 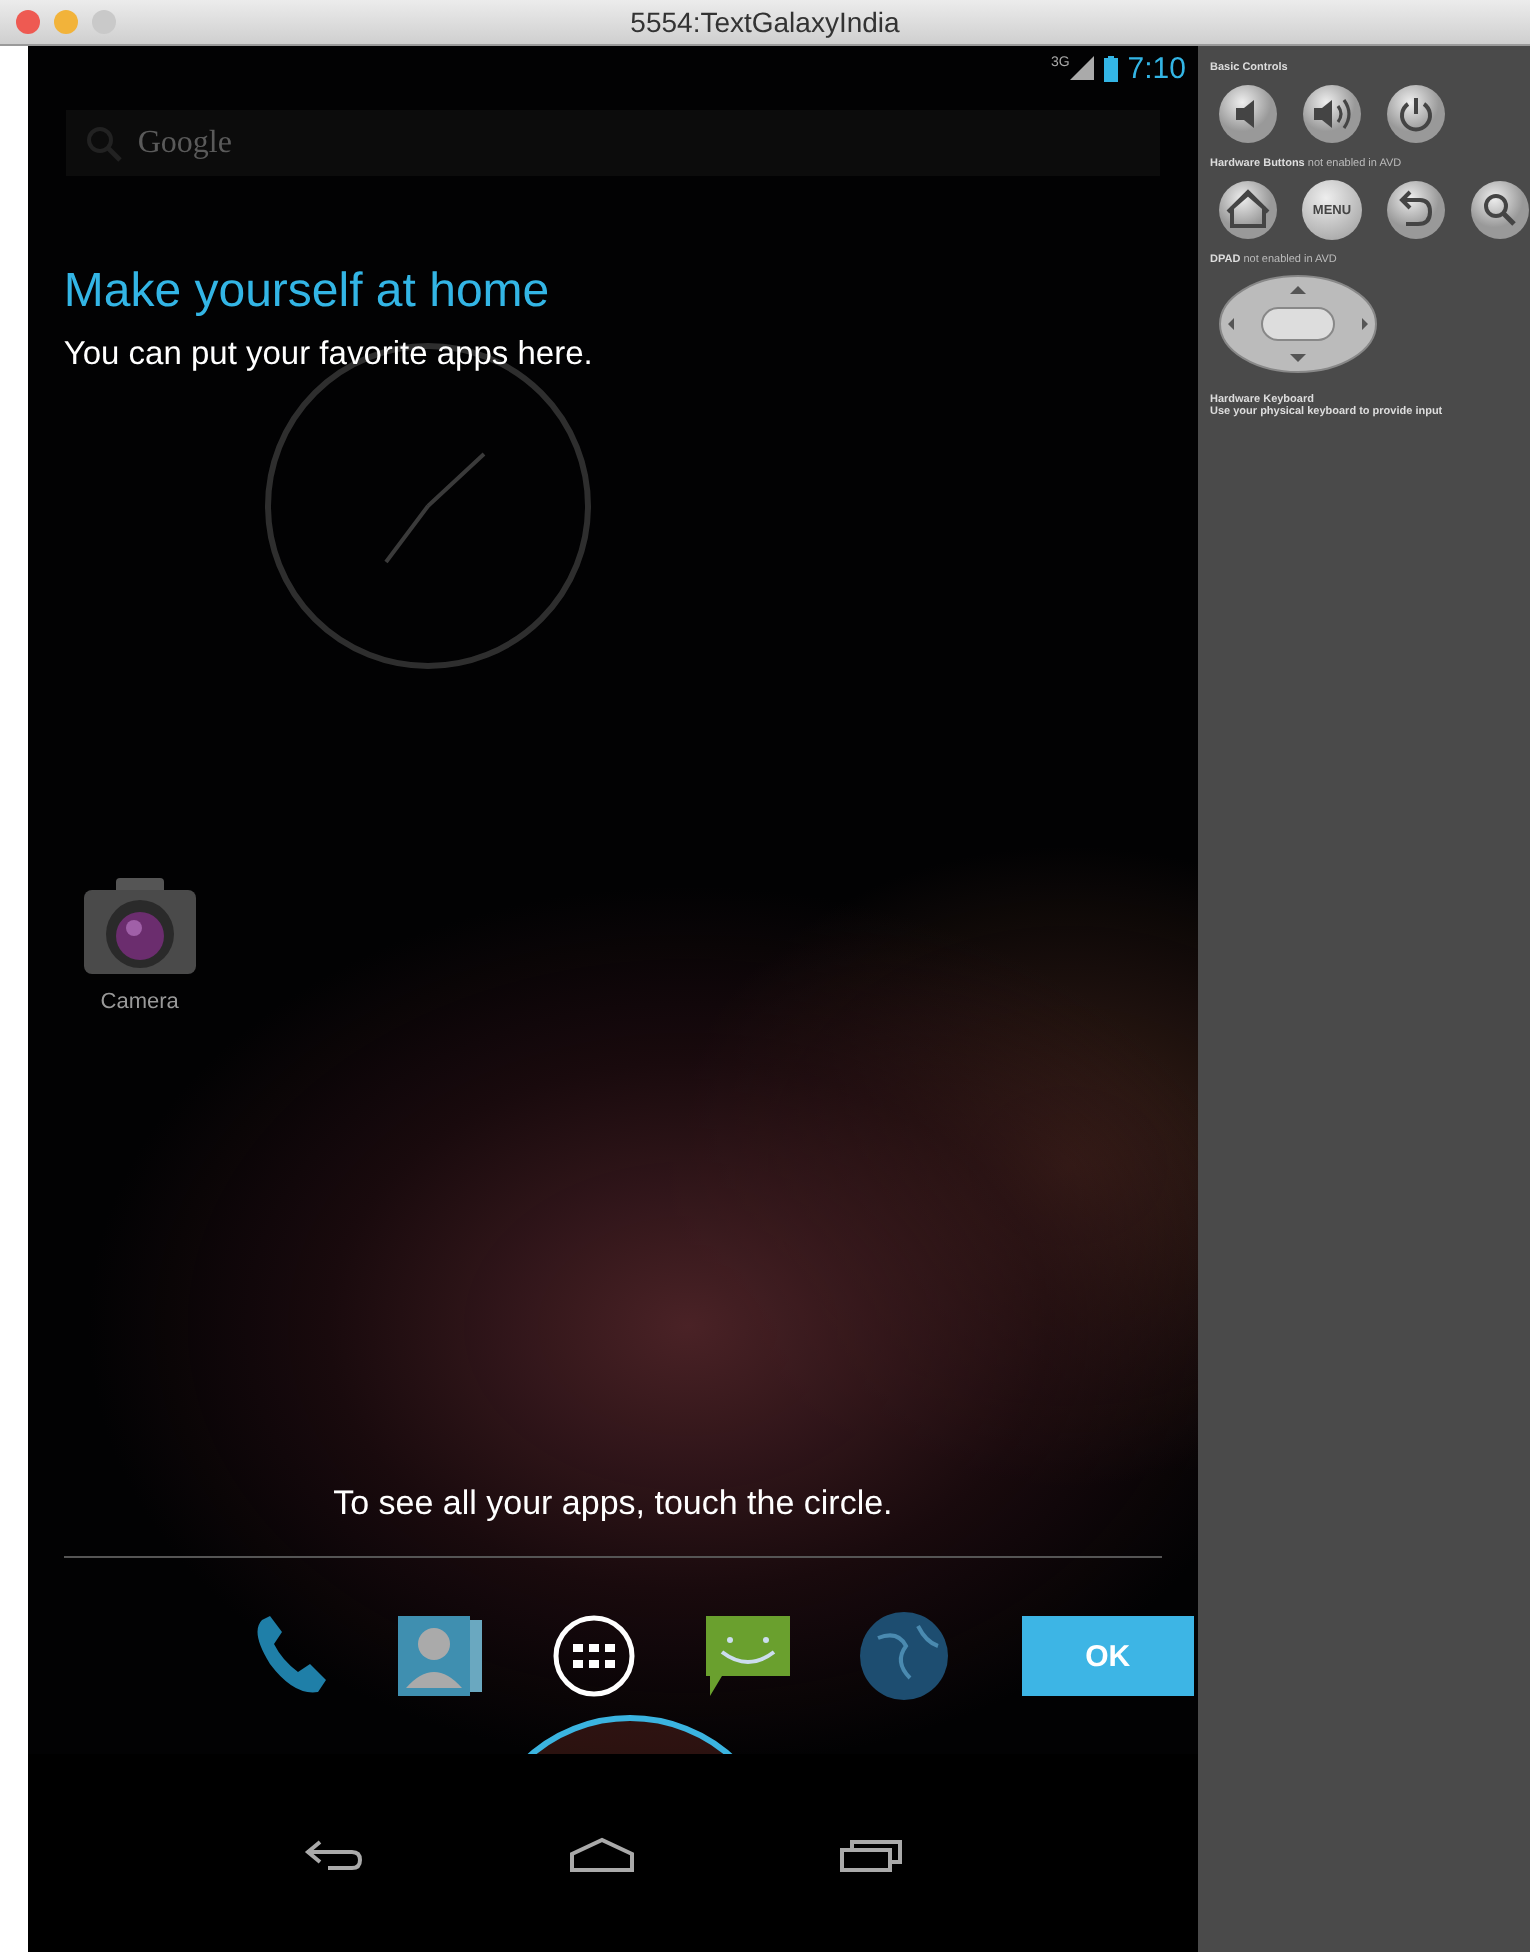 What do you see at coordinates (139, 926) in the screenshot?
I see `camera-icon` at bounding box center [139, 926].